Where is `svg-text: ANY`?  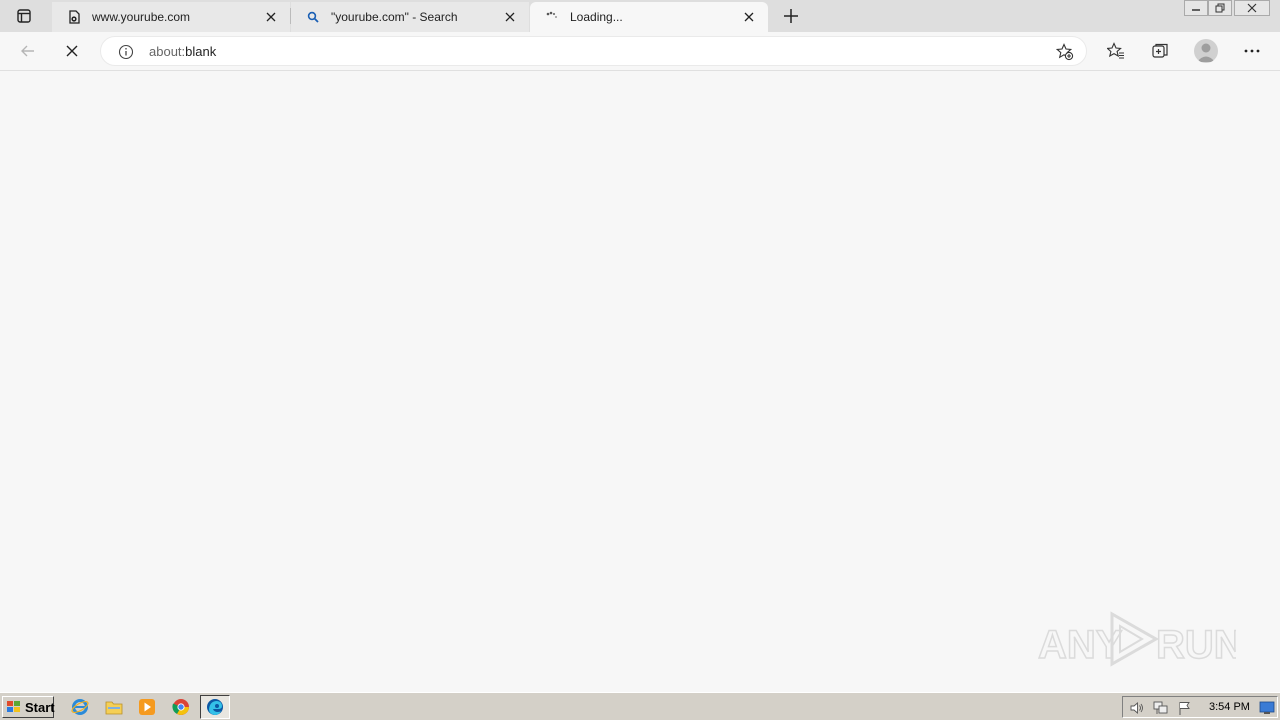 svg-text: ANY is located at coordinates (1080, 645).